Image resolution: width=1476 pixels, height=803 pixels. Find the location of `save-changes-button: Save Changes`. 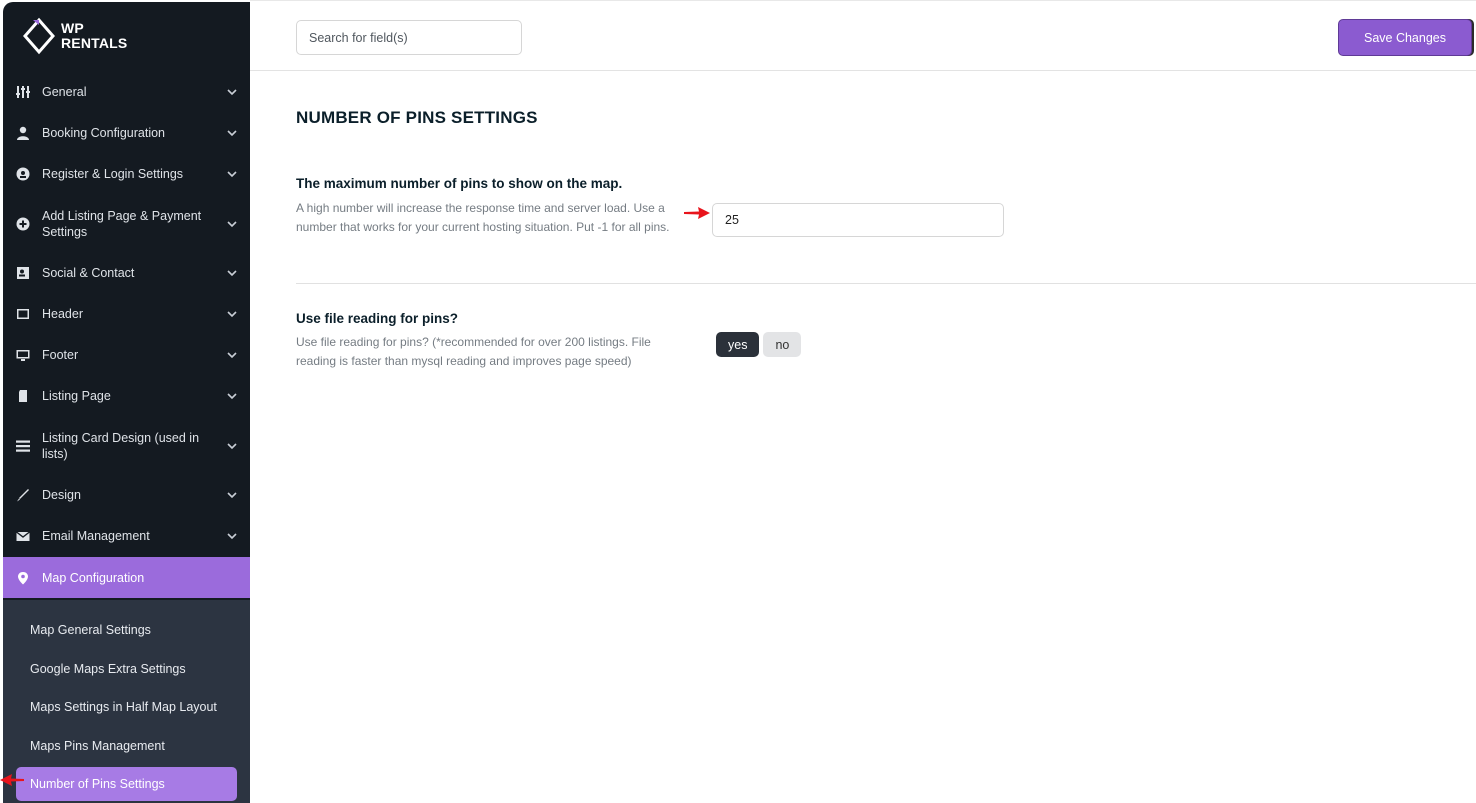

save-changes-button: Save Changes is located at coordinates (1405, 37).